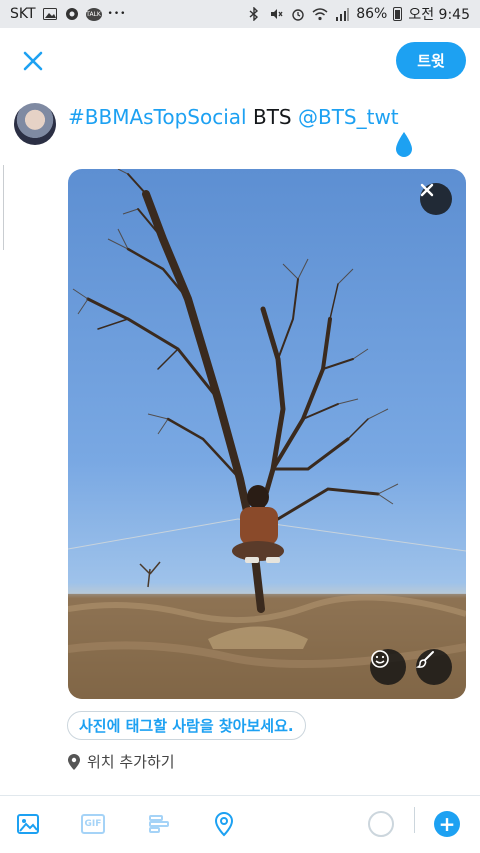 The width and height of the screenshot is (480, 853). What do you see at coordinates (72, 14) in the screenshot?
I see `message-notification-icon` at bounding box center [72, 14].